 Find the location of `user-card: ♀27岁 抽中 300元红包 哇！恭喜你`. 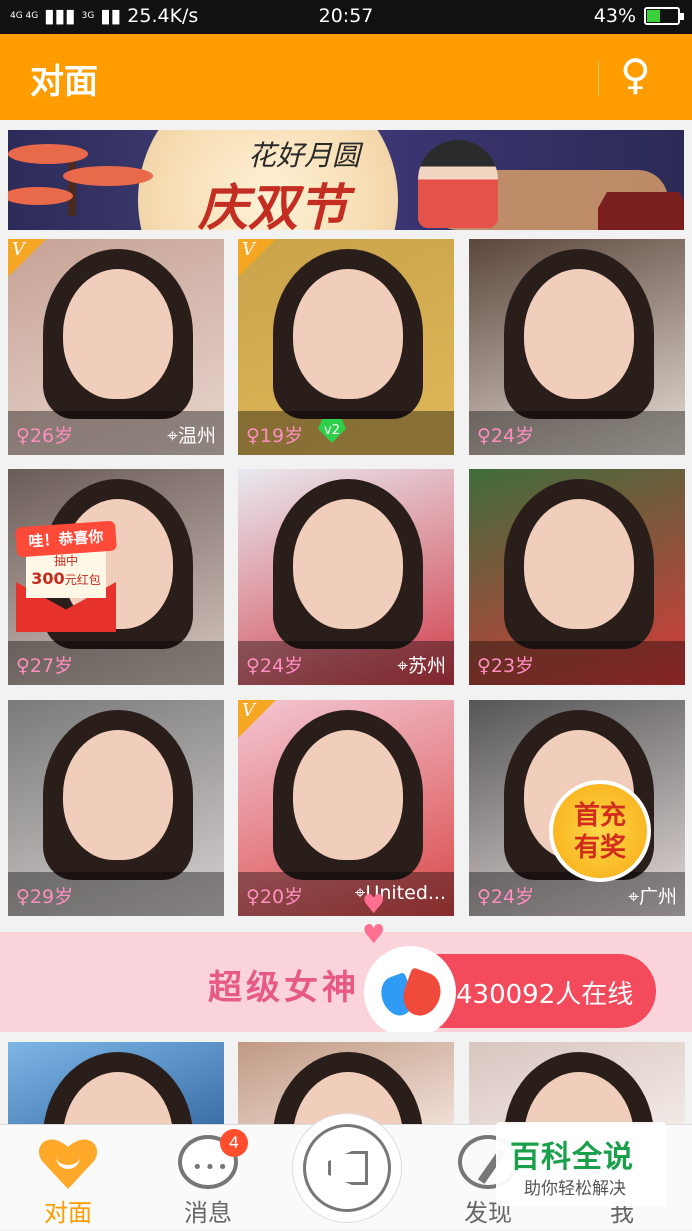

user-card: ♀27岁 抽中 300元红包 哇！恭喜你 is located at coordinates (116, 577).